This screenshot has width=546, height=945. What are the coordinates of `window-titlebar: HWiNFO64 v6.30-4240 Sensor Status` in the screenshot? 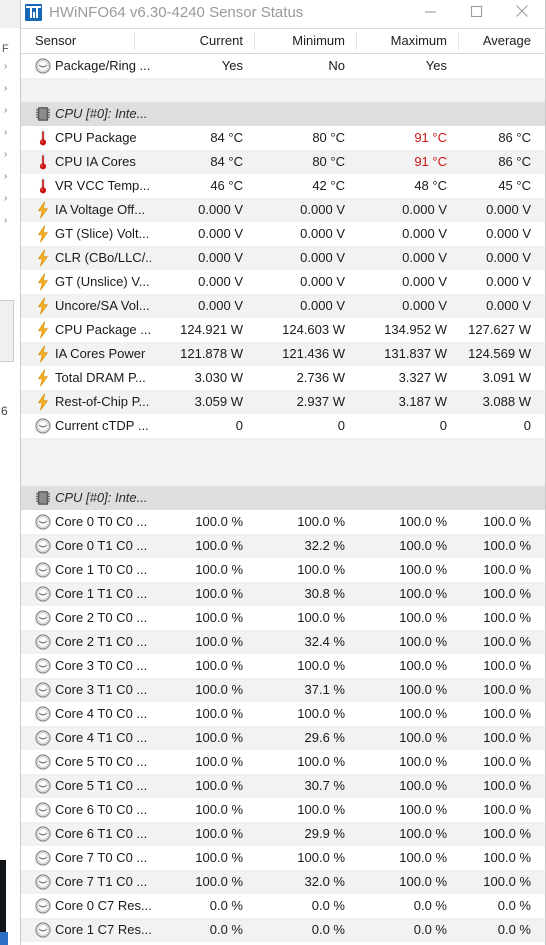 It's located at (283, 14).